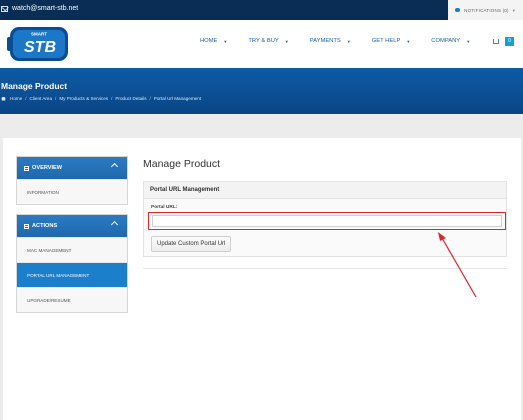 The height and width of the screenshot is (420, 523). What do you see at coordinates (72, 168) in the screenshot?
I see `sidebar-overview-header: OVERVIEW` at bounding box center [72, 168].